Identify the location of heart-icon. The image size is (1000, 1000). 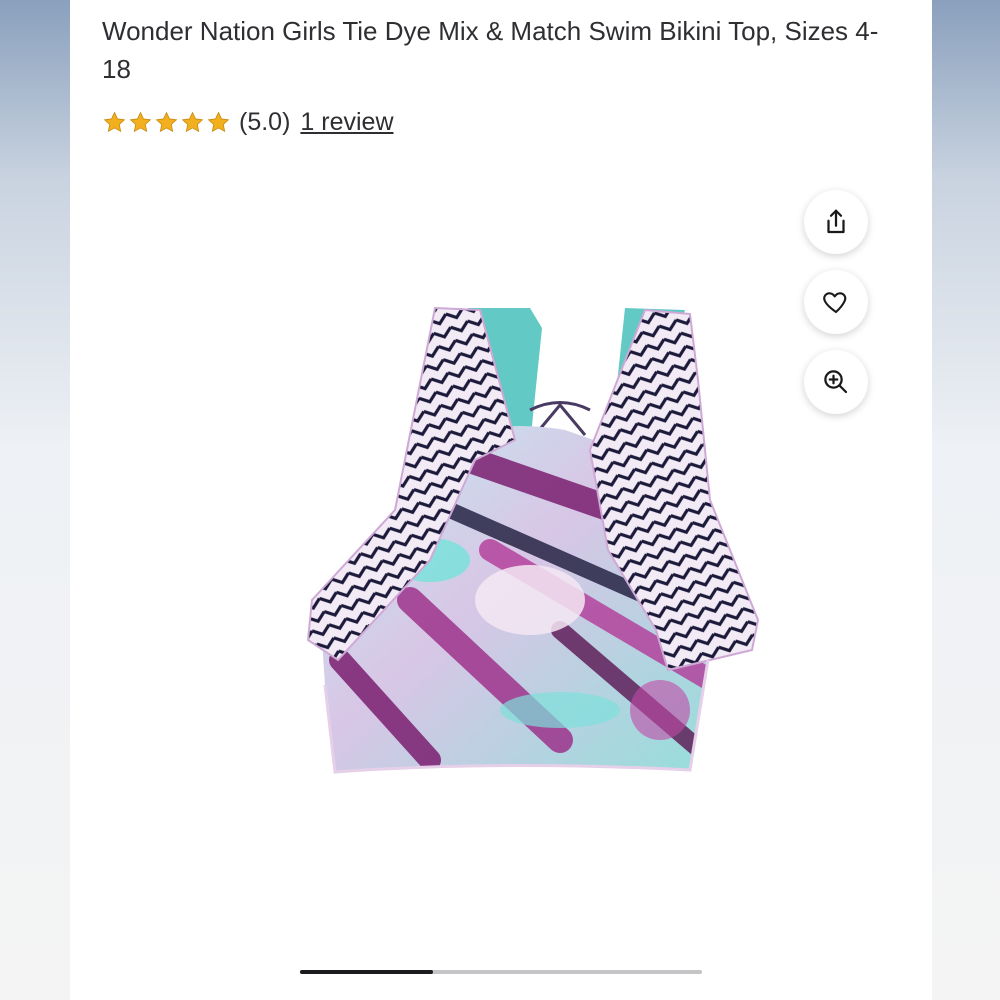
(835, 303).